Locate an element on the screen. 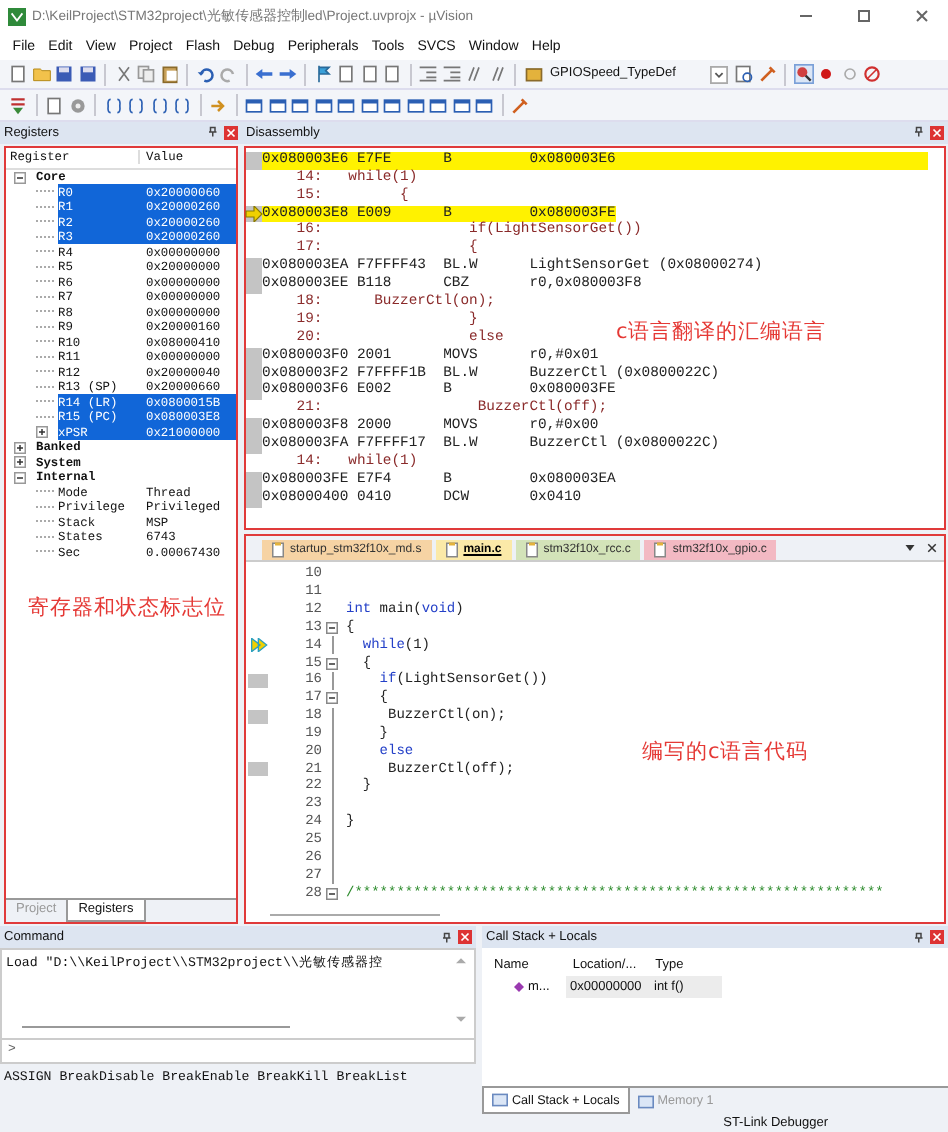  annotation-text: c语言翻译的汇编语言 is located at coordinates (721, 331).